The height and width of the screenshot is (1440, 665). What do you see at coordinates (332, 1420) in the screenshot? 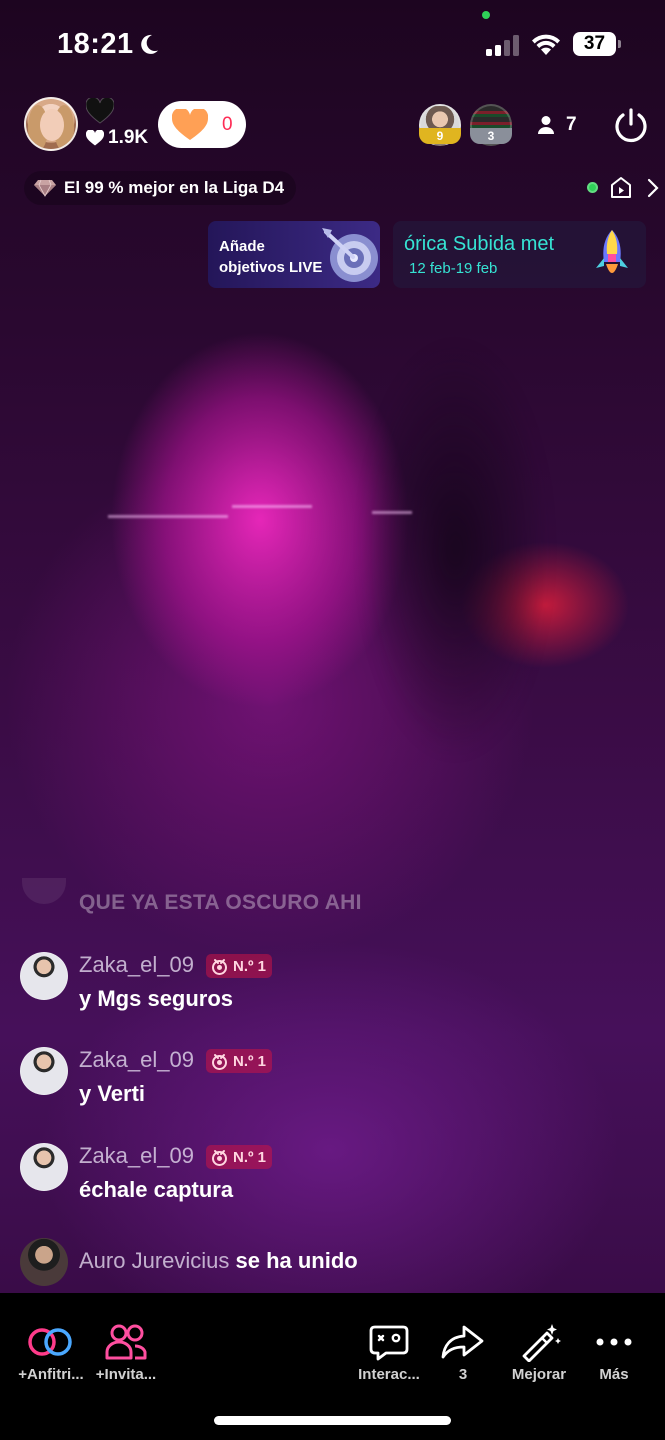
I see `home-indicator` at bounding box center [332, 1420].